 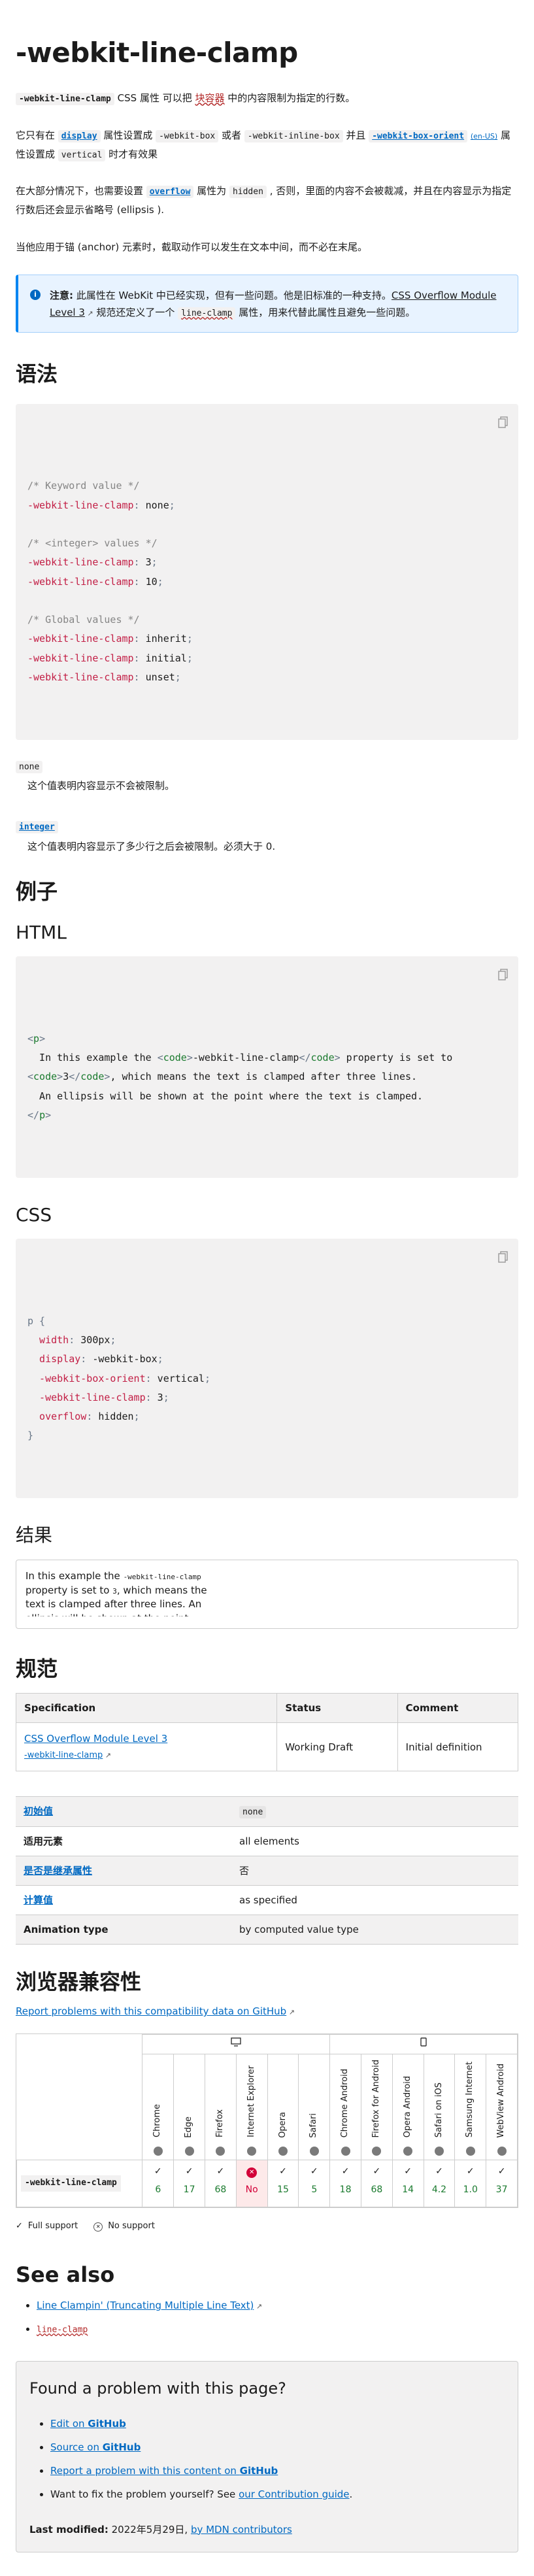 What do you see at coordinates (34, 1215) in the screenshot?
I see `css-heading: CSS` at bounding box center [34, 1215].